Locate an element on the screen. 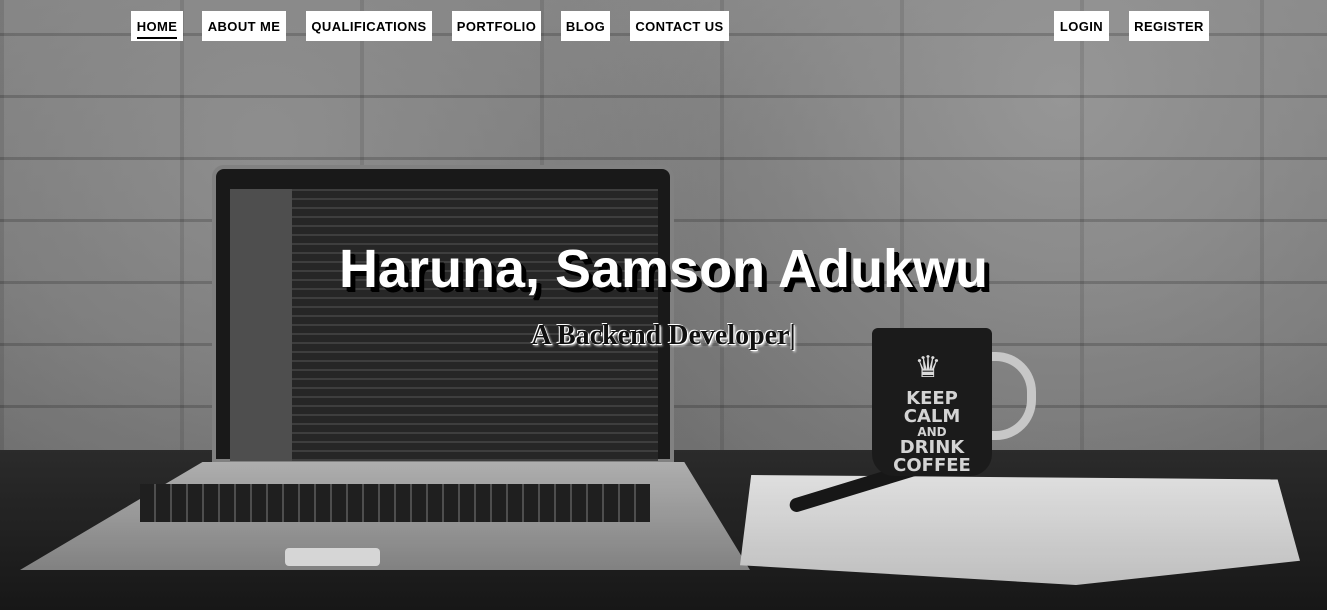 The image size is (1327, 610). nav-qualifications: QUALIFICATIONS is located at coordinates (369, 26).